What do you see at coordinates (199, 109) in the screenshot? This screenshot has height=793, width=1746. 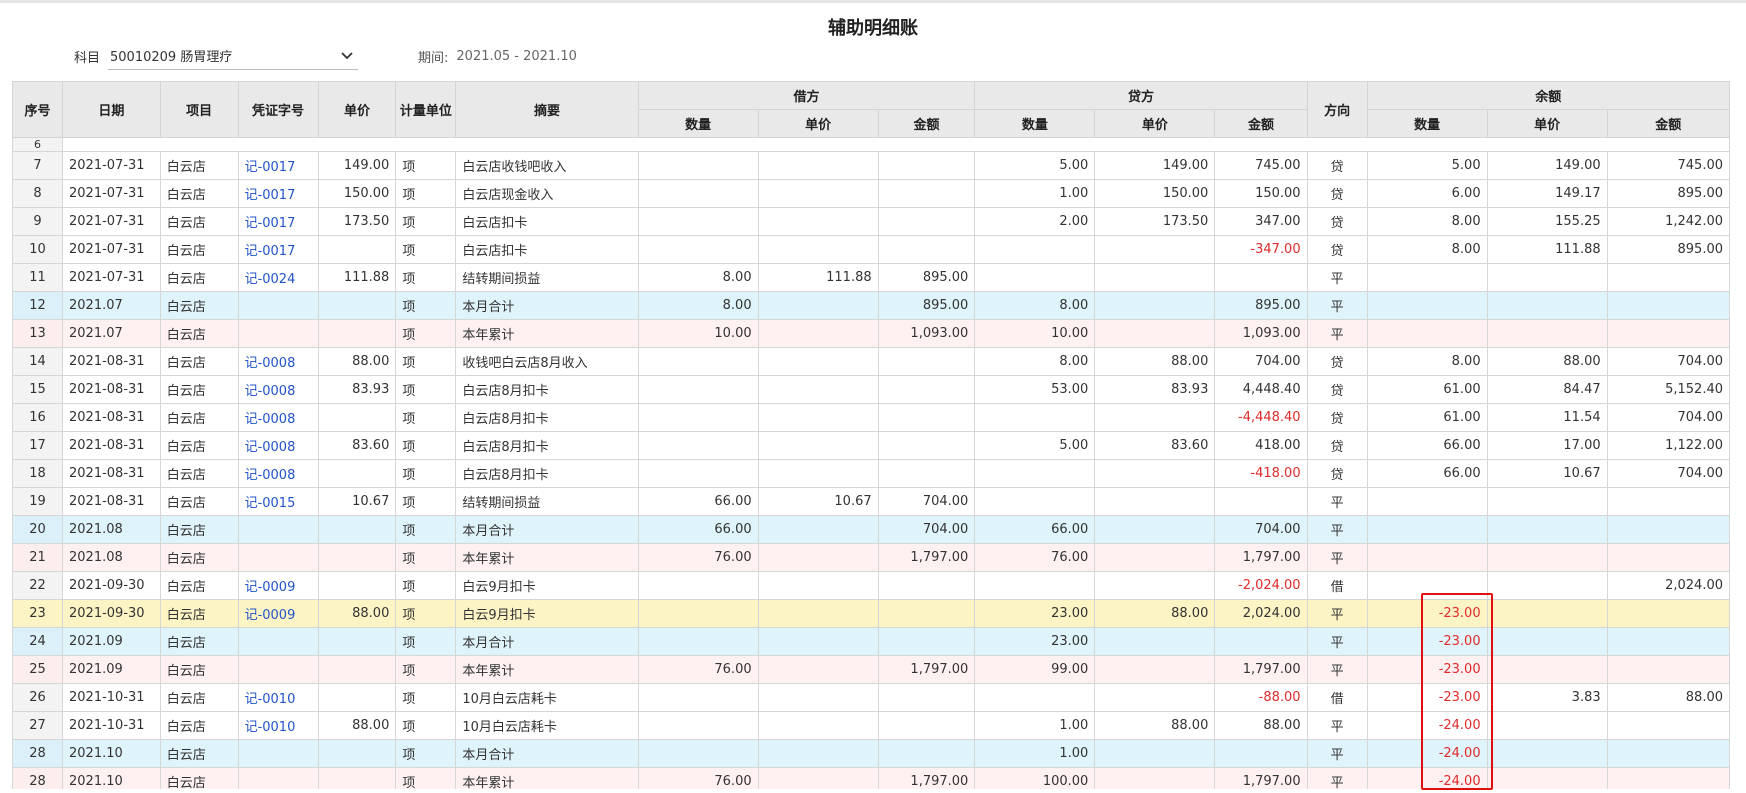 I see `header-item: 项目` at bounding box center [199, 109].